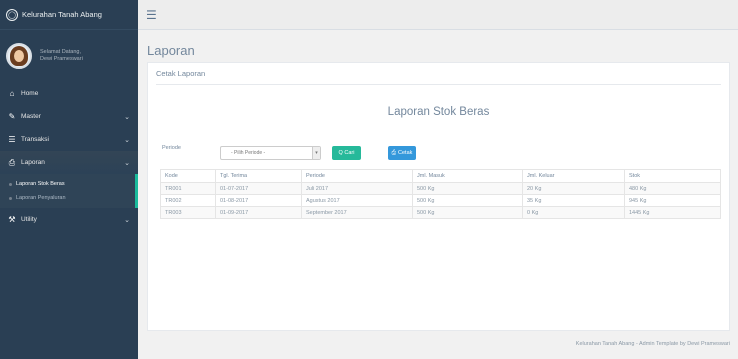 The height and width of the screenshot is (359, 738). What do you see at coordinates (258, 212) in the screenshot?
I see `table-cell: 01-09-2017` at bounding box center [258, 212].